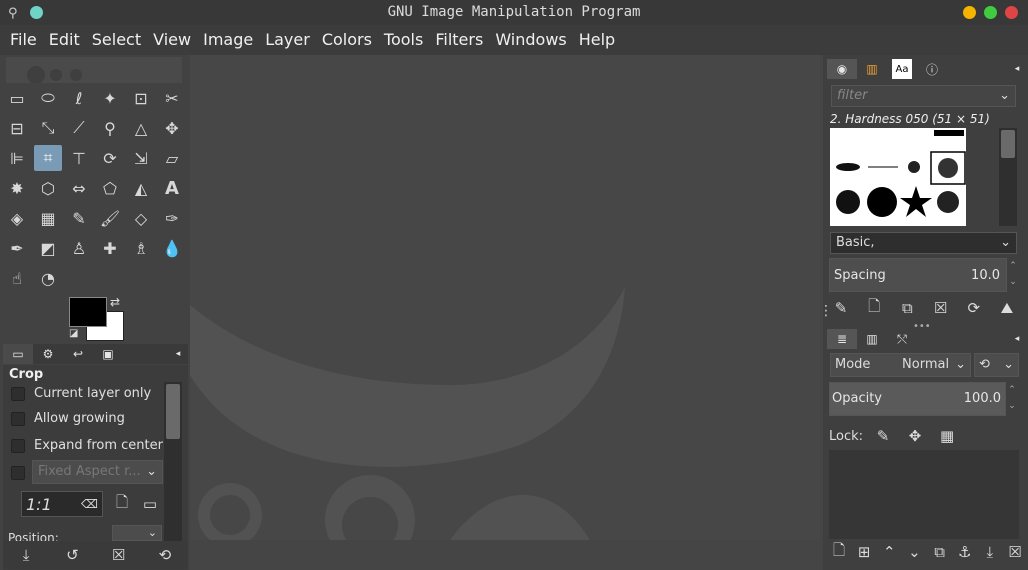 This screenshot has width=1028, height=570. What do you see at coordinates (97, 472) in the screenshot?
I see `fixed-aspect-dropdown: Fixed Aspect r... ⌄` at bounding box center [97, 472].